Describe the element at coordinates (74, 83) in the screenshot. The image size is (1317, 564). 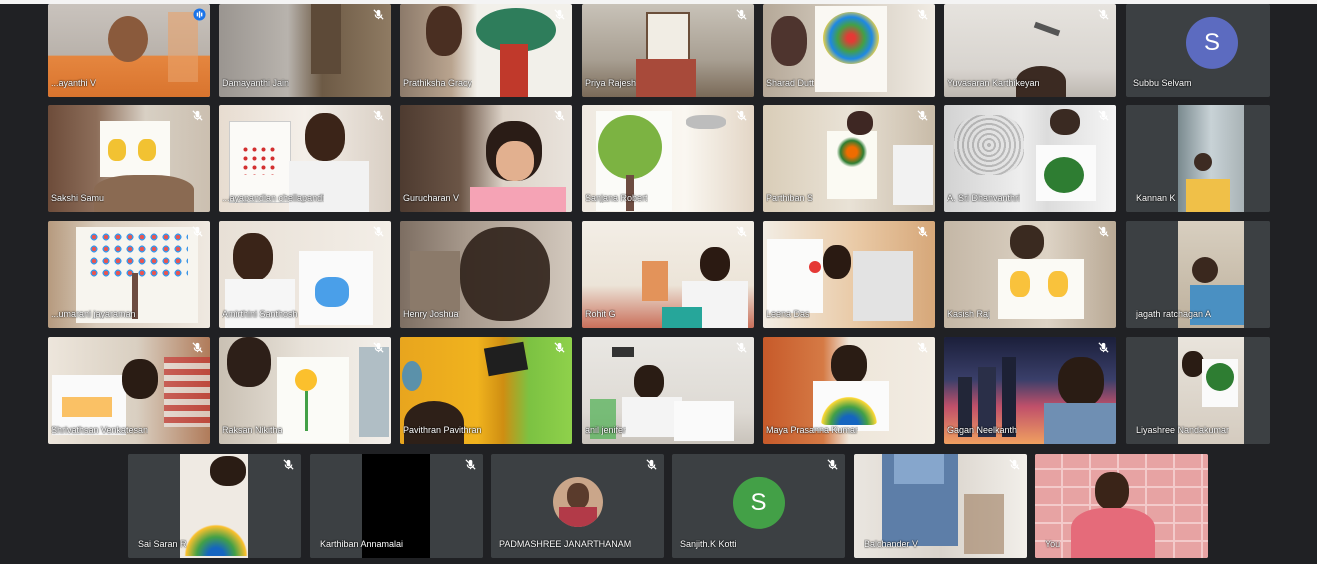
I see `participant-name: ...ayanthi V` at that location.